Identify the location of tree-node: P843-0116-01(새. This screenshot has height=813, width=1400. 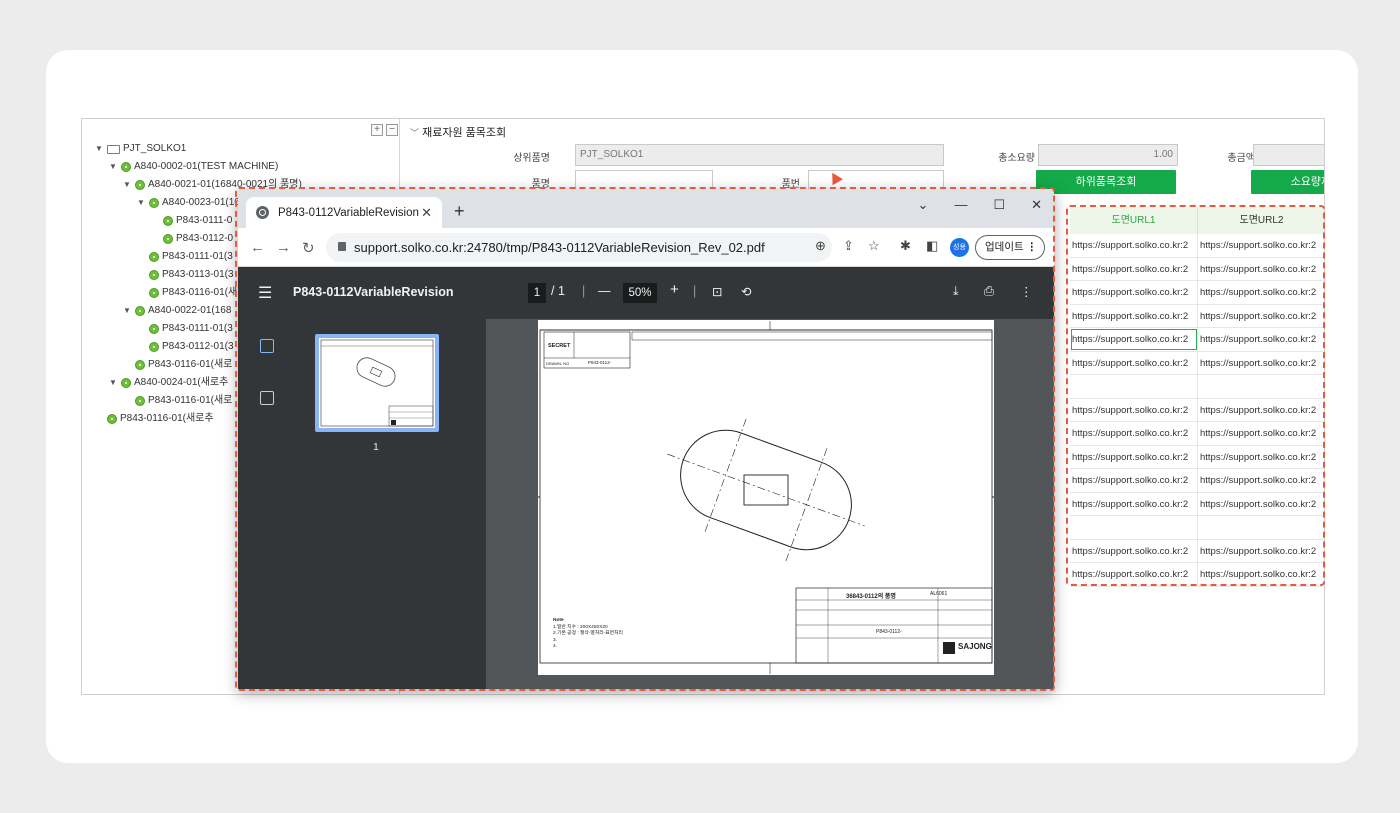
(186, 293).